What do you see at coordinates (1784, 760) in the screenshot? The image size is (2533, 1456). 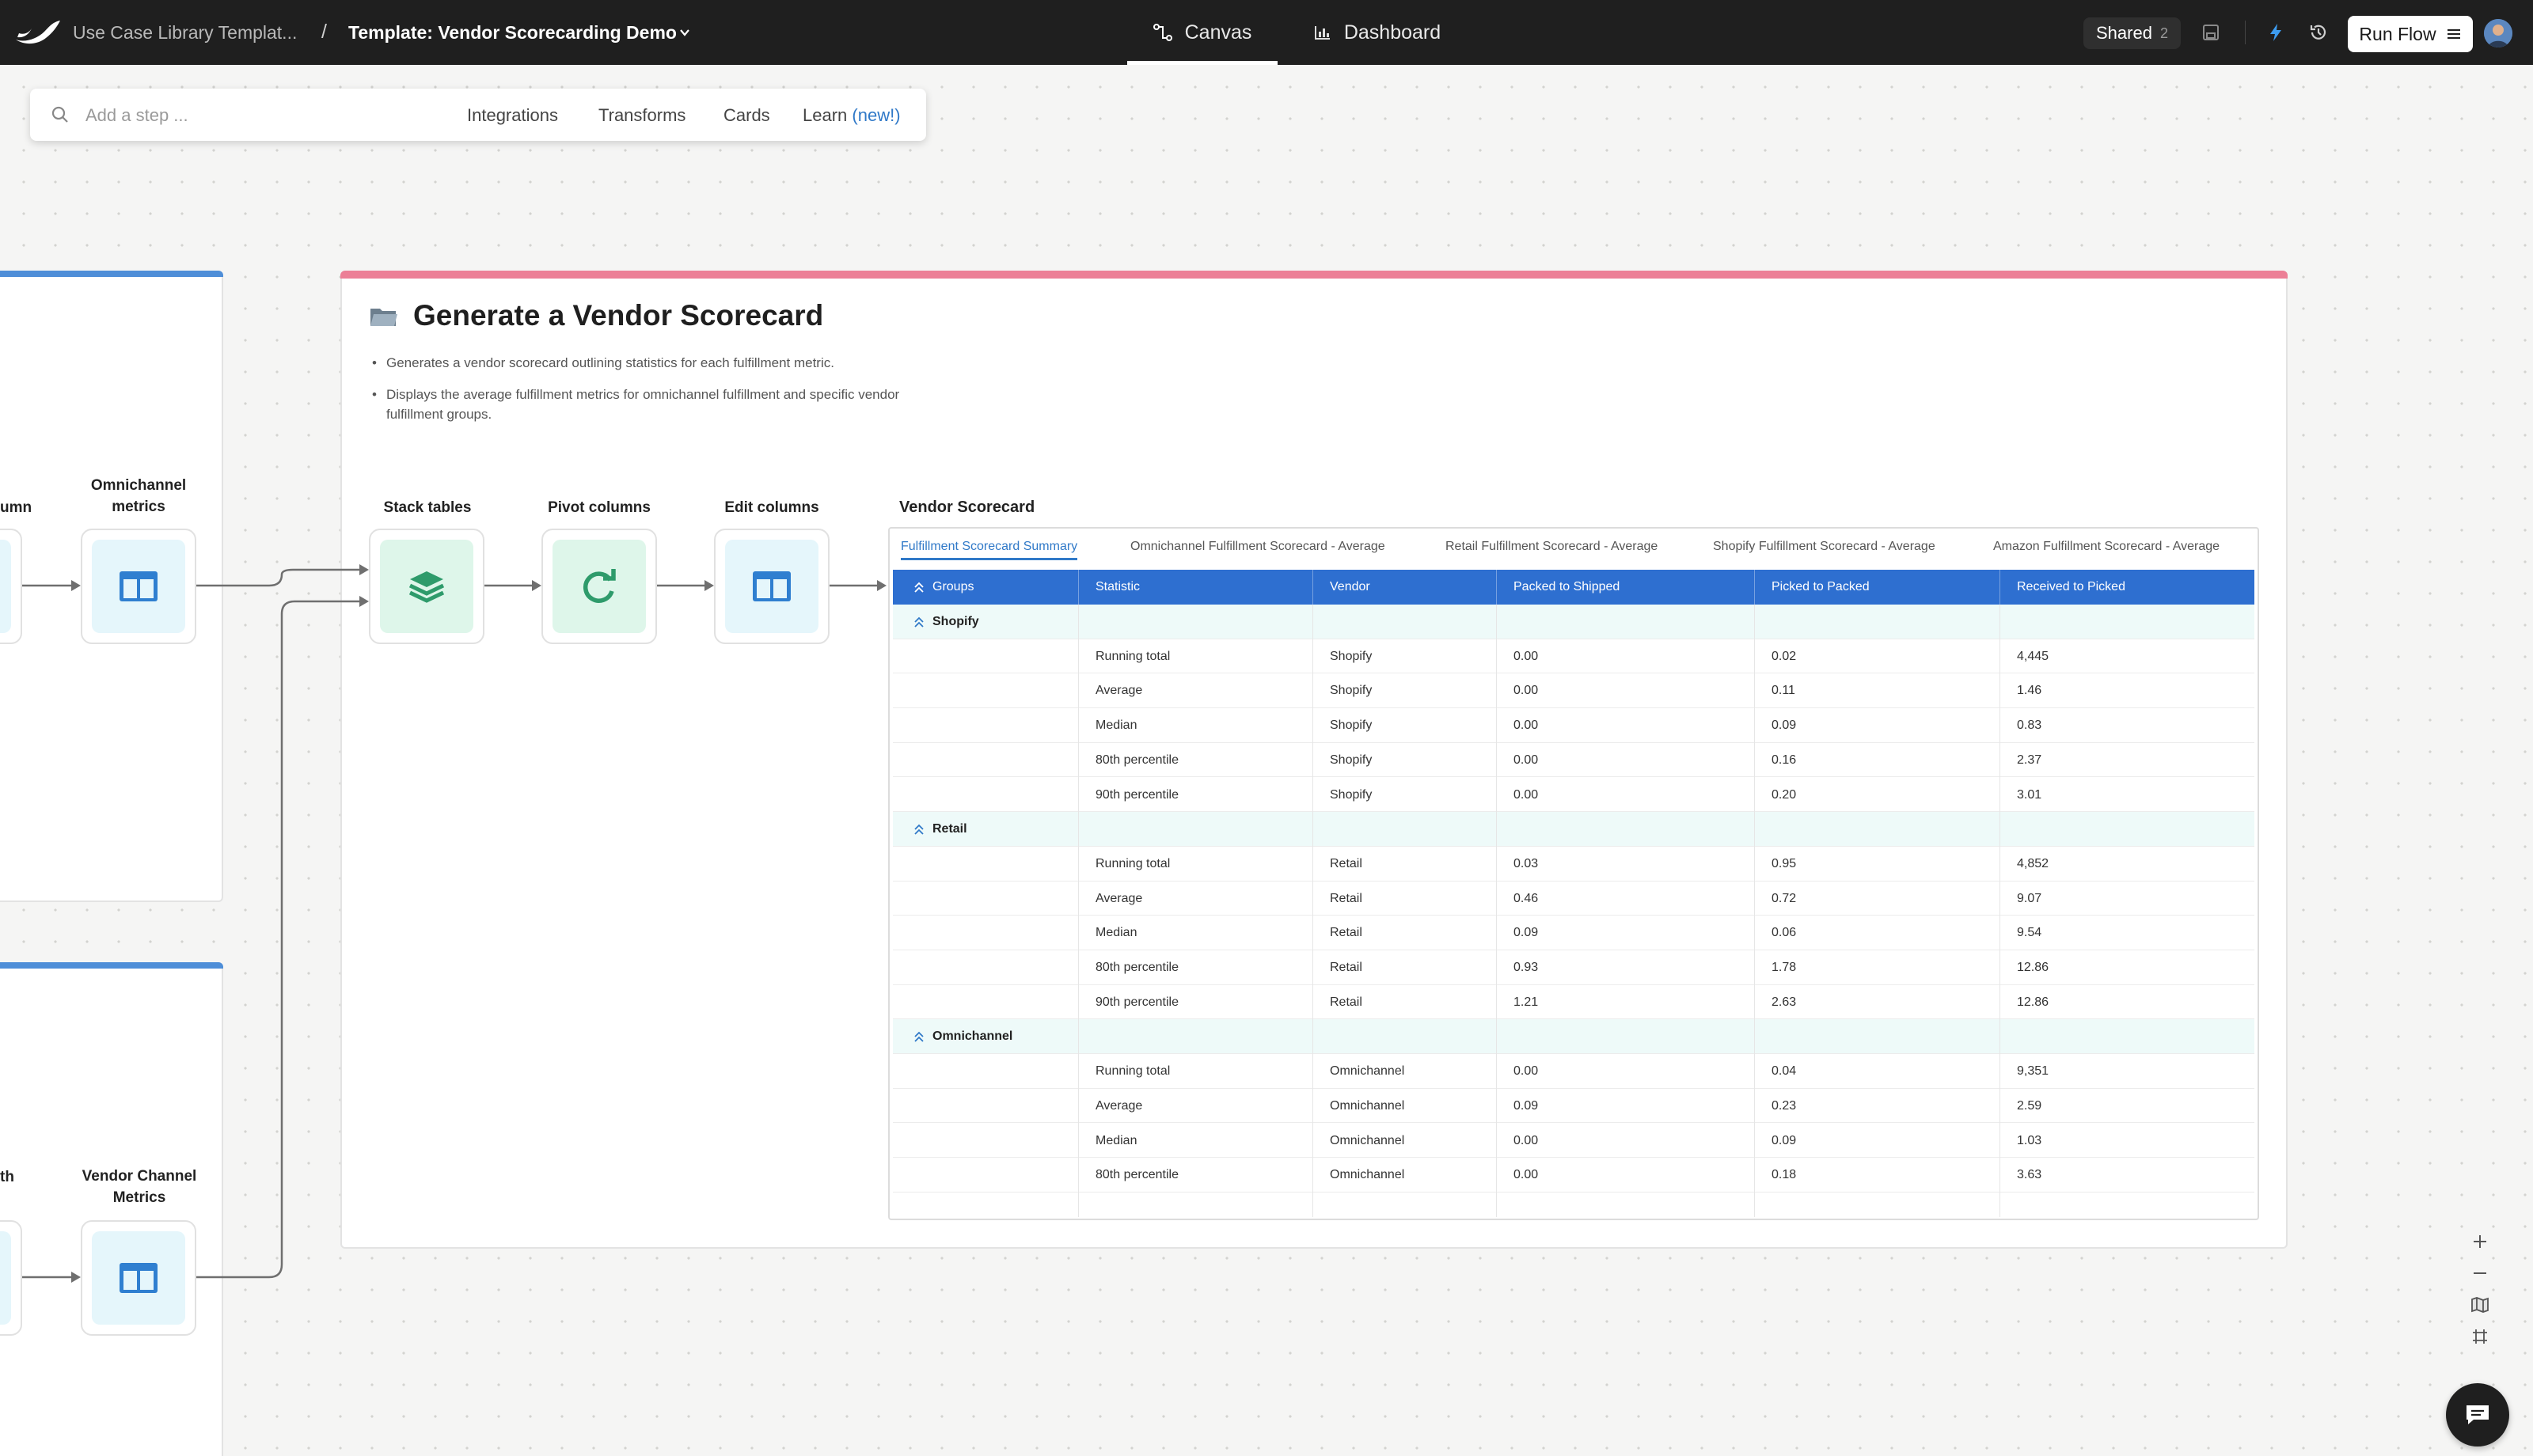 I see `table-cell: 0.16` at bounding box center [1784, 760].